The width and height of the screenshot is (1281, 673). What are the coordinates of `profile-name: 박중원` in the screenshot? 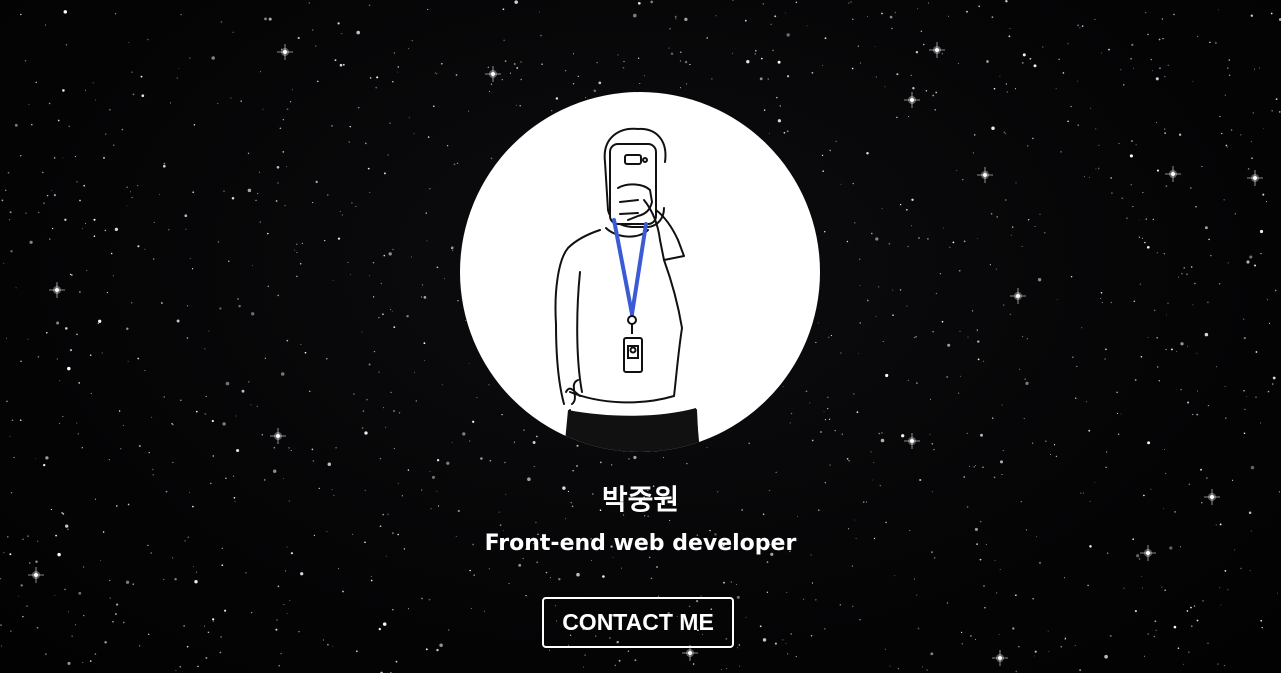 It's located at (640, 499).